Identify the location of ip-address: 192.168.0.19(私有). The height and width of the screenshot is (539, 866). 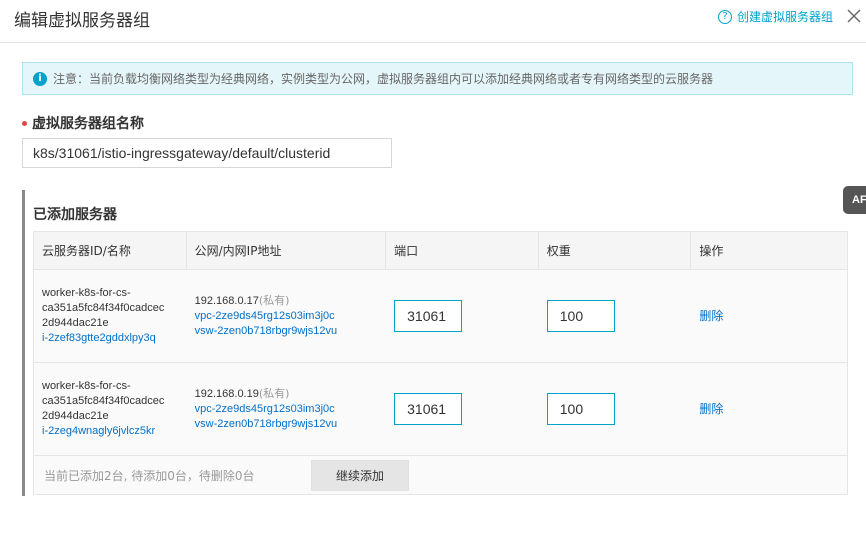
(242, 393).